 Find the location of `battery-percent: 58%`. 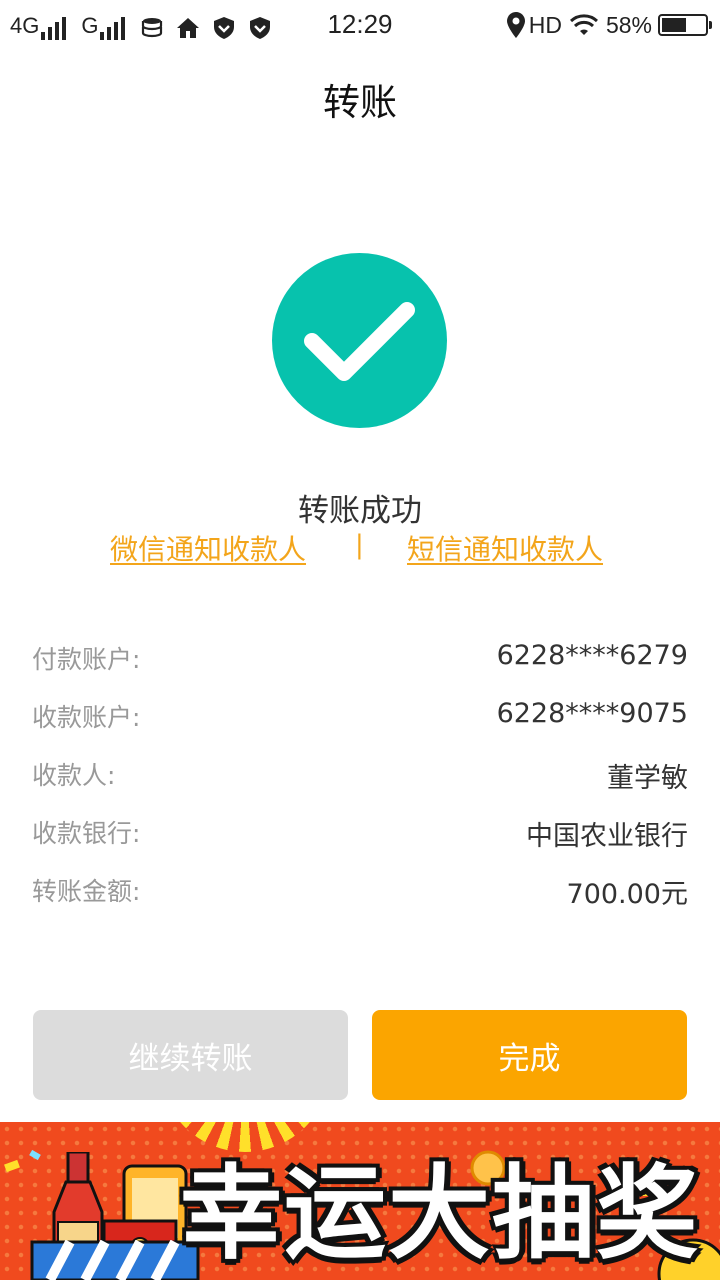

battery-percent: 58% is located at coordinates (628, 24).